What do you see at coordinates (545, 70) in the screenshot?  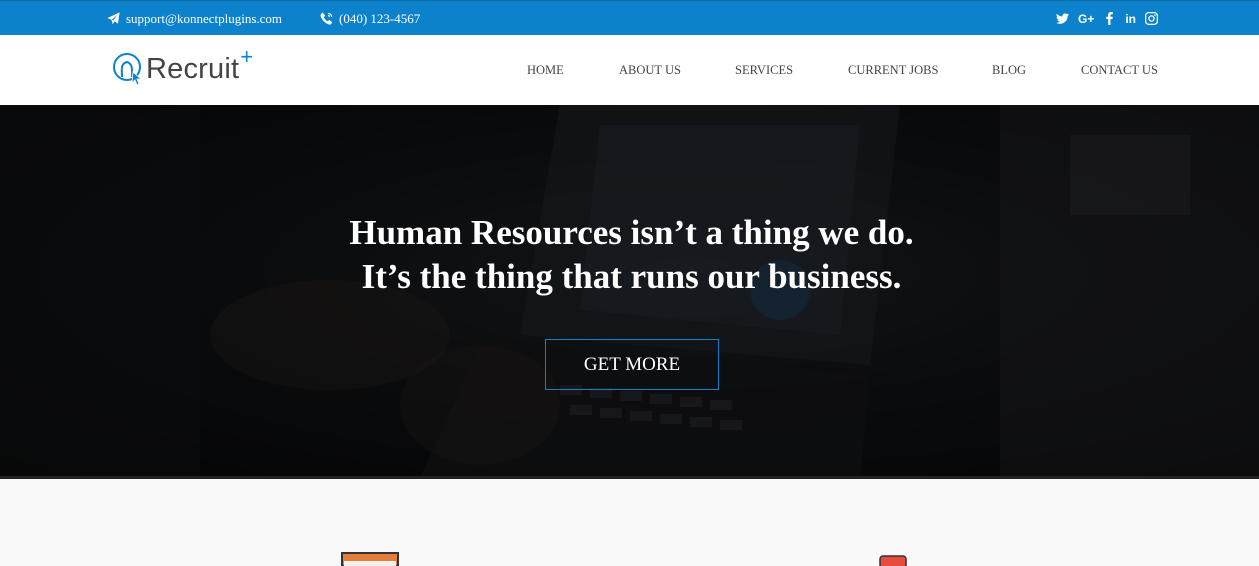 I see `nav-home: HOME` at bounding box center [545, 70].